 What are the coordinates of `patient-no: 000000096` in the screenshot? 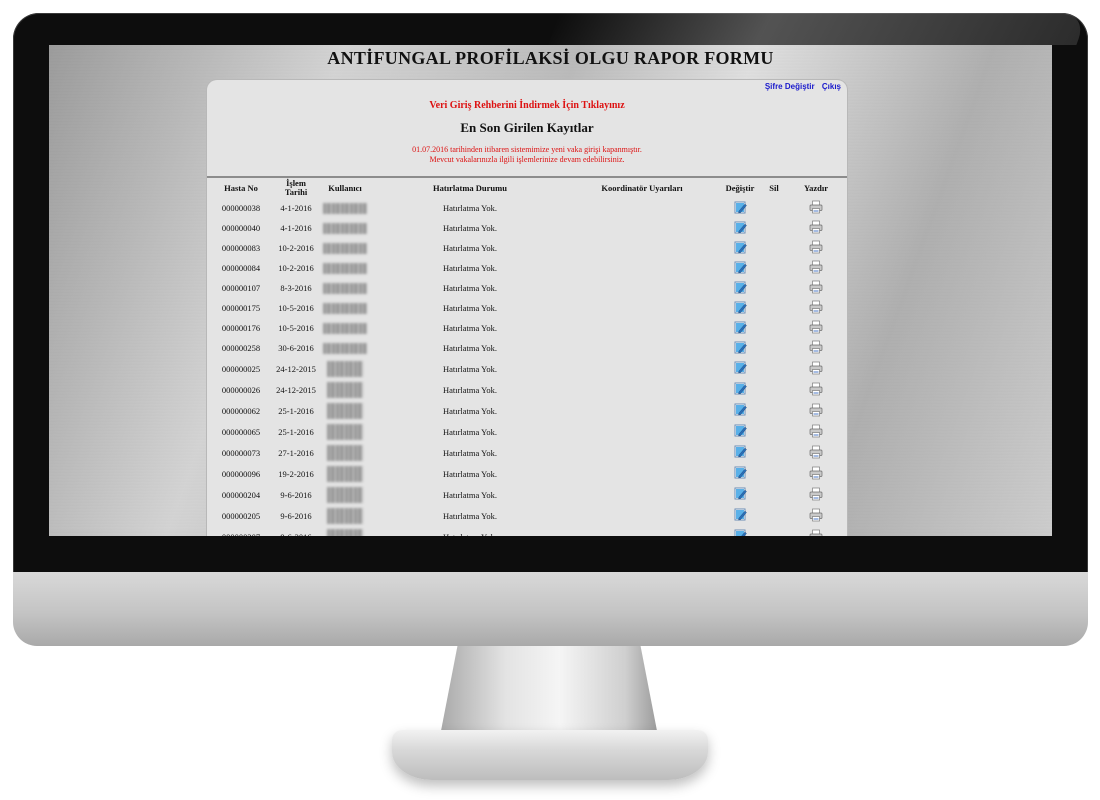 It's located at (241, 473).